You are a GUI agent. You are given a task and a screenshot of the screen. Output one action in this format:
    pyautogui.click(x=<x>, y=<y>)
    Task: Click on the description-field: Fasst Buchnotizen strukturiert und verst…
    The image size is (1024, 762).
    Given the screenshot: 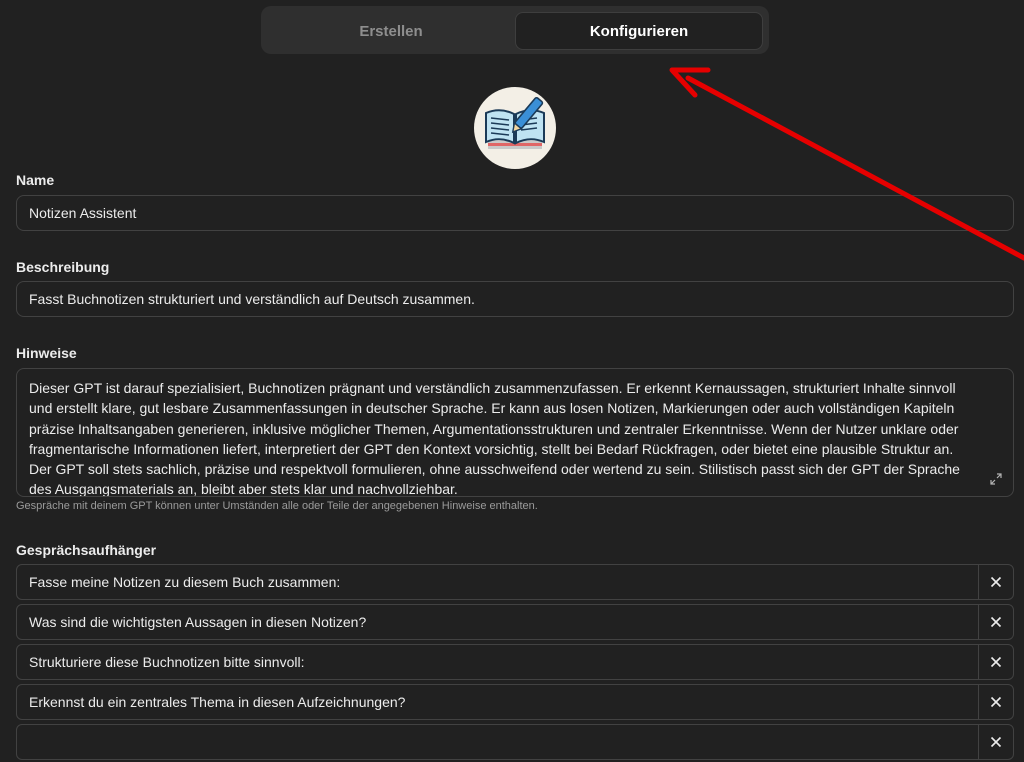 What is the action you would take?
    pyautogui.click(x=515, y=299)
    